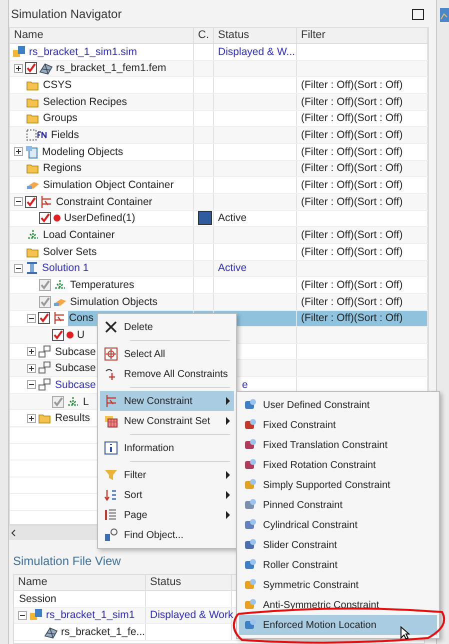  I want to click on tree-item-label: Selection Recipes, so click(85, 101).